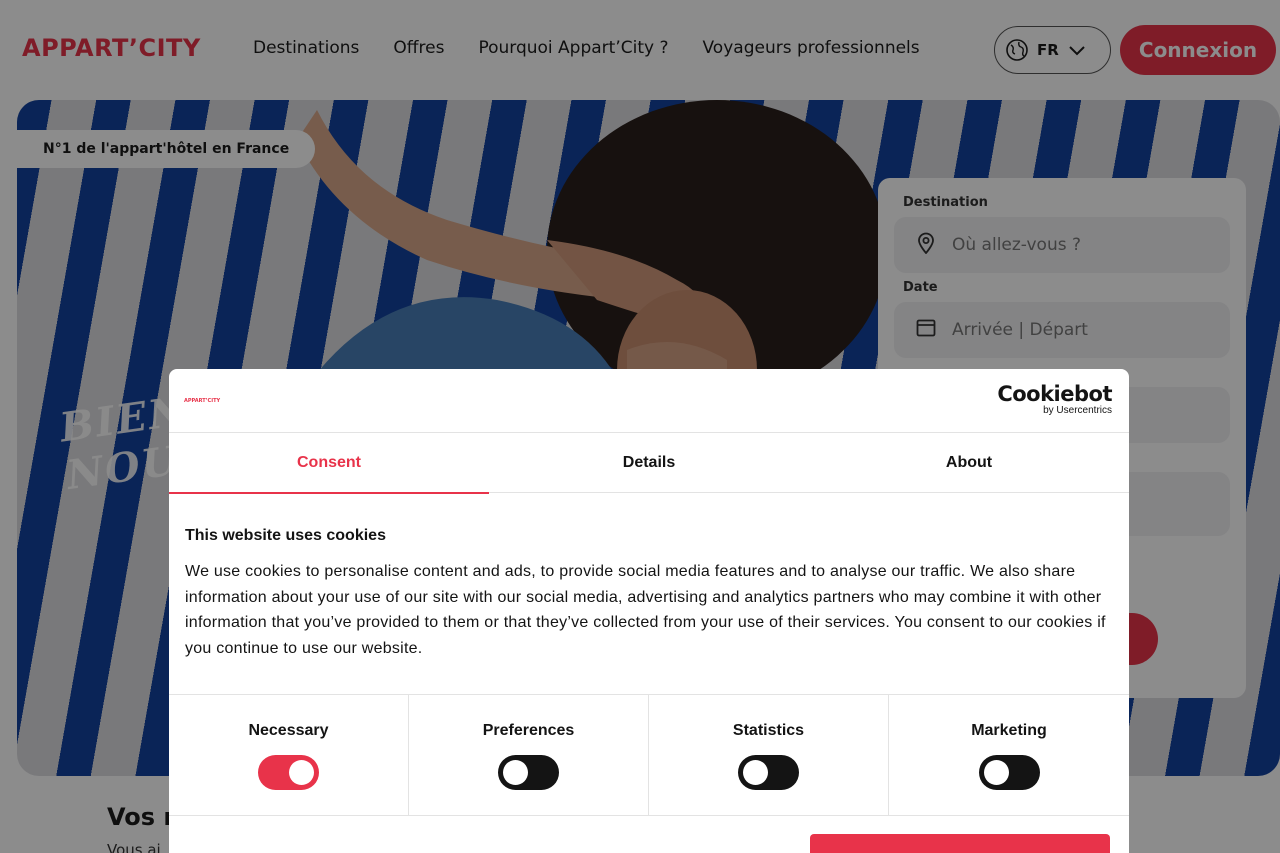  What do you see at coordinates (969, 463) in the screenshot?
I see `tab-about: About` at bounding box center [969, 463].